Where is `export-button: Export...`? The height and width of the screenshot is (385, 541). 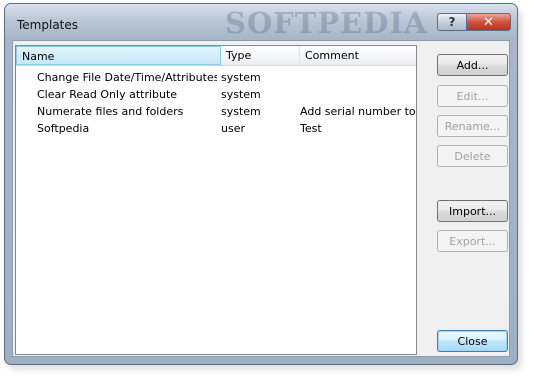 export-button: Export... is located at coordinates (472, 241).